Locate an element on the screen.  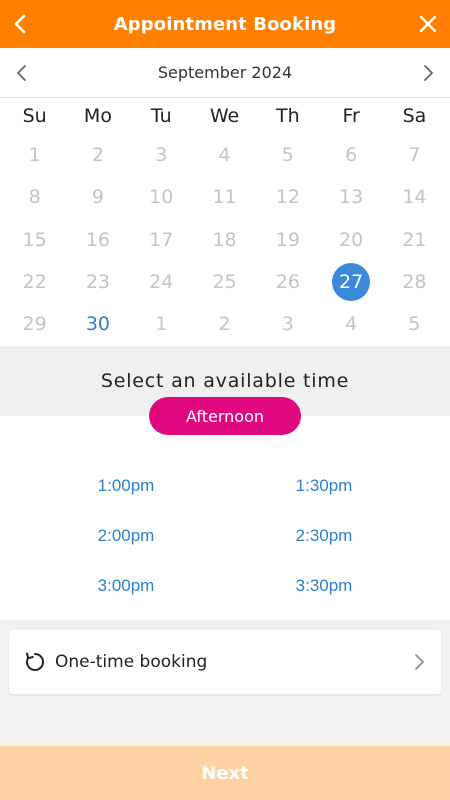
time-slot: 3:00pm is located at coordinates (126, 586).